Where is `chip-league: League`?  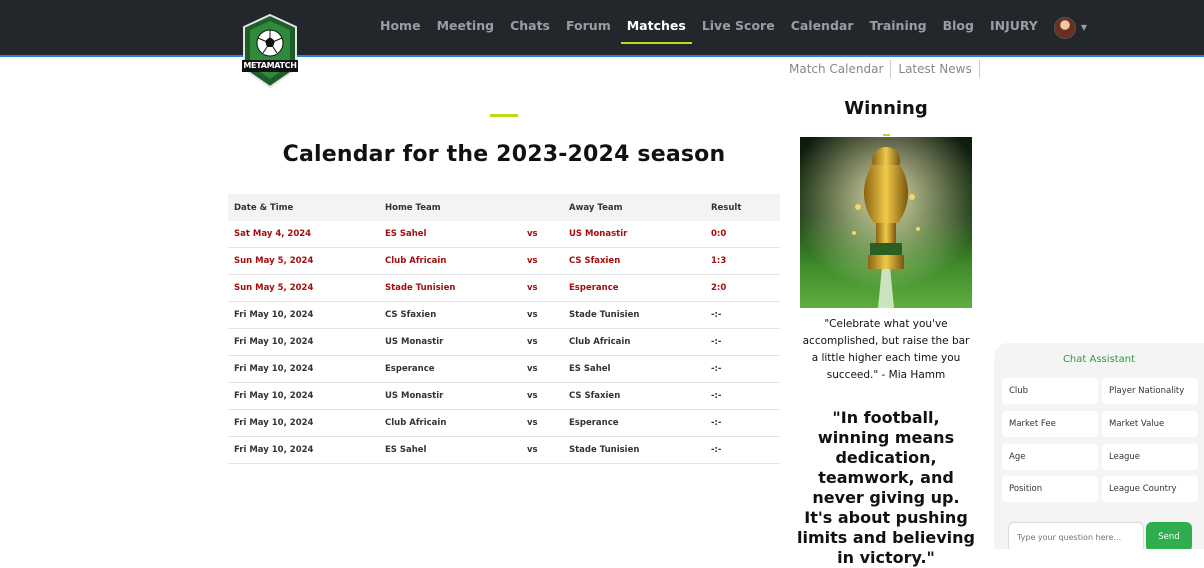
chip-league: League is located at coordinates (1150, 457).